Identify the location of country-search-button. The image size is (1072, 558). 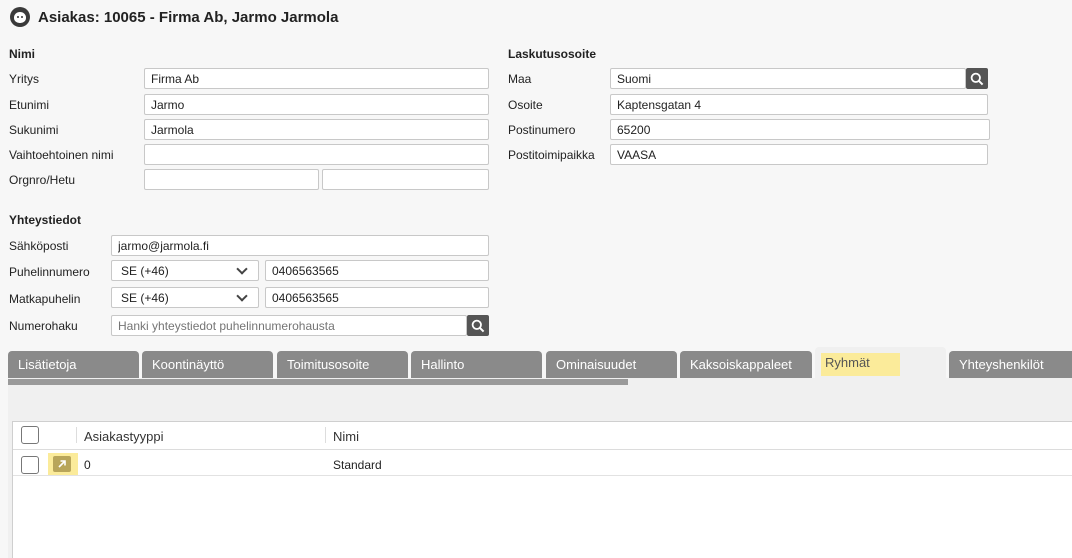
(977, 78).